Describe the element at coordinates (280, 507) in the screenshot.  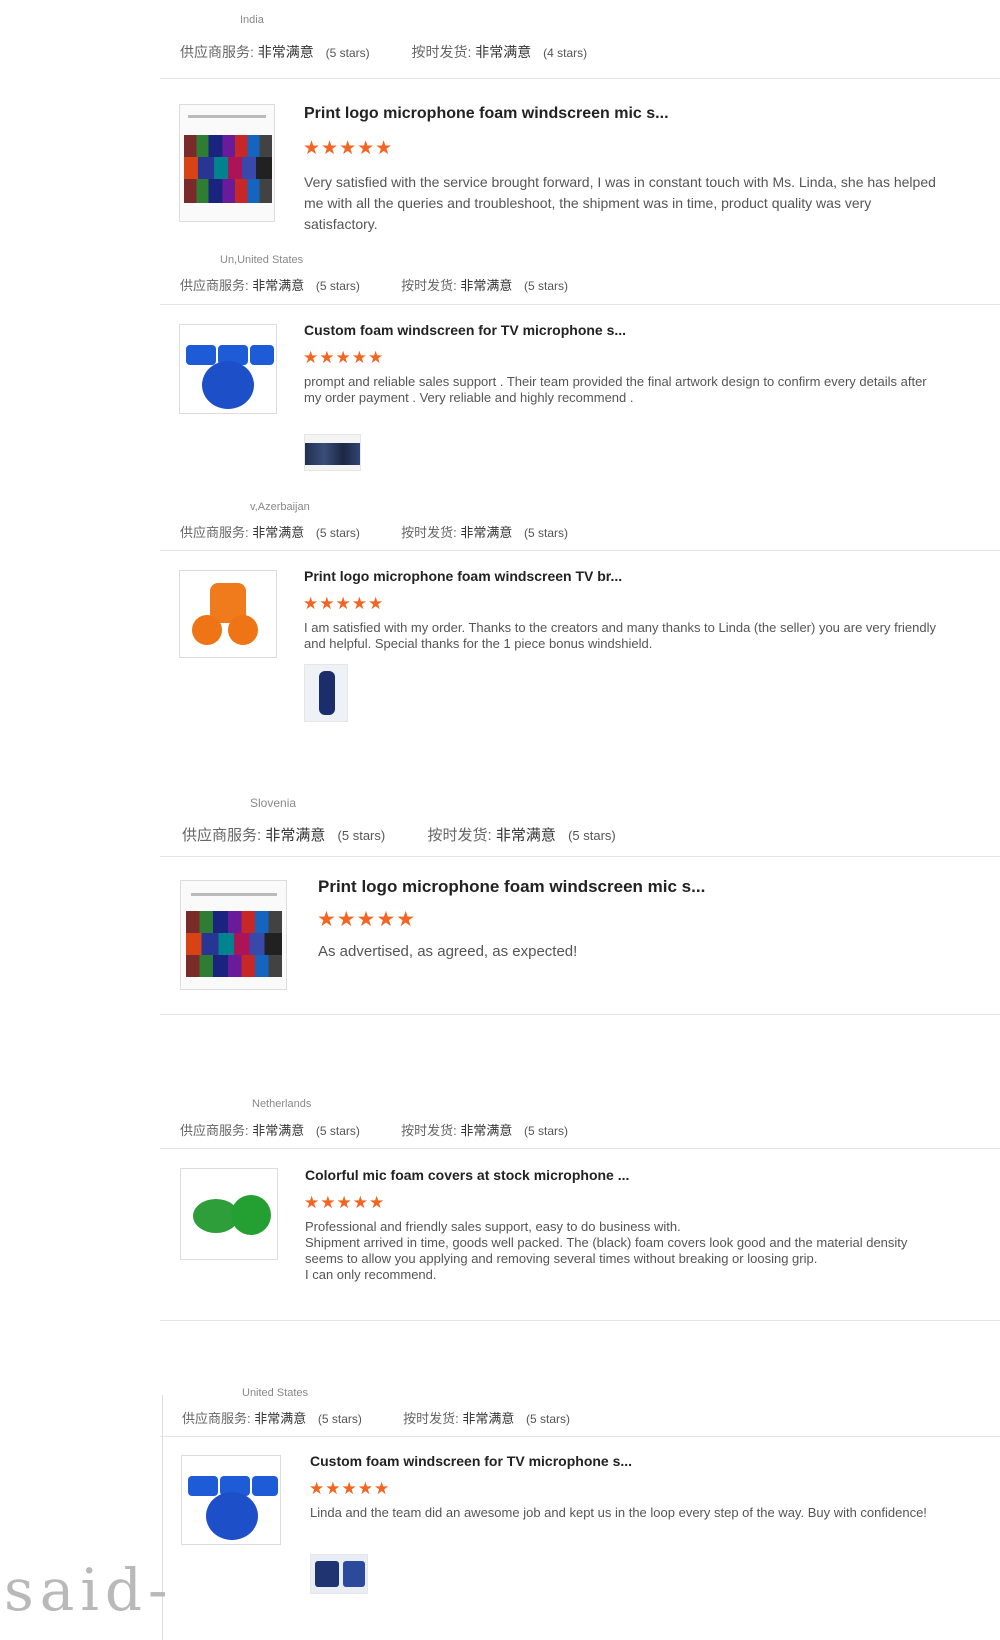
I see `reviewer-location: v,Azerbaijan` at that location.